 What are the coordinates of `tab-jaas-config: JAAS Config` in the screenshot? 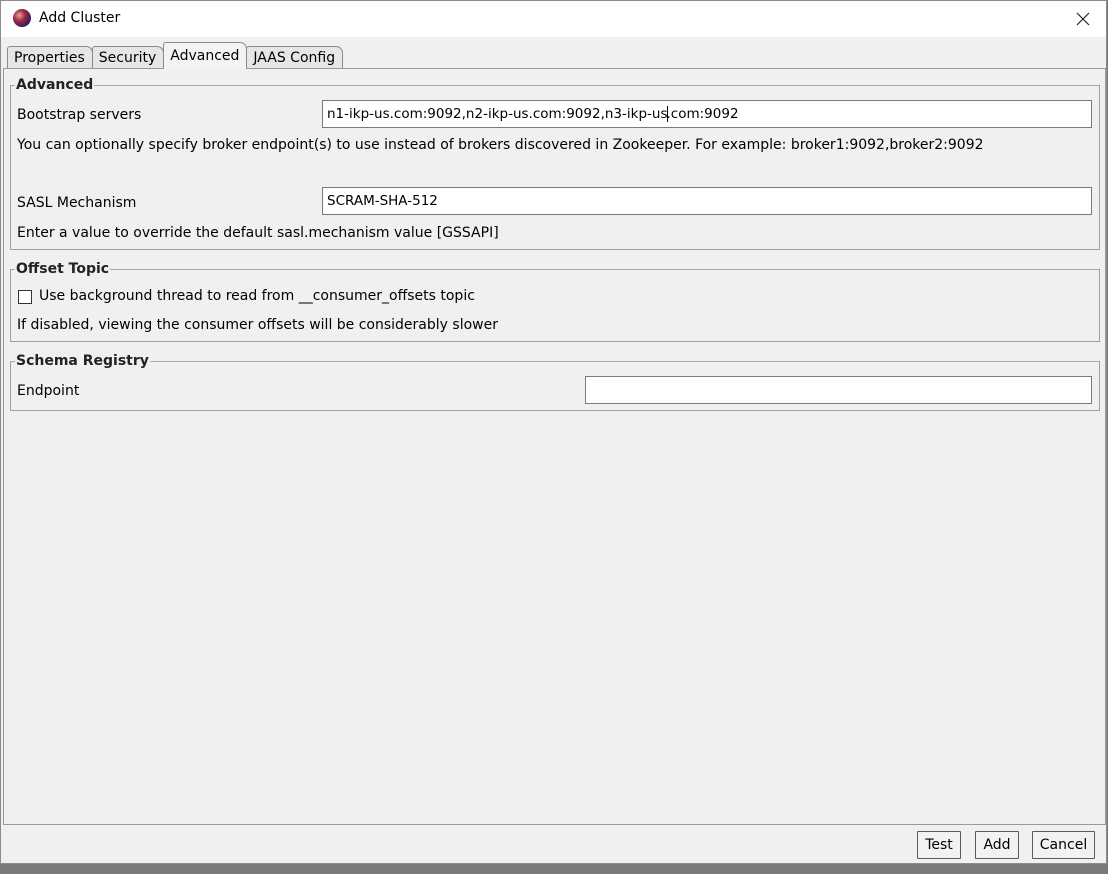 It's located at (295, 57).